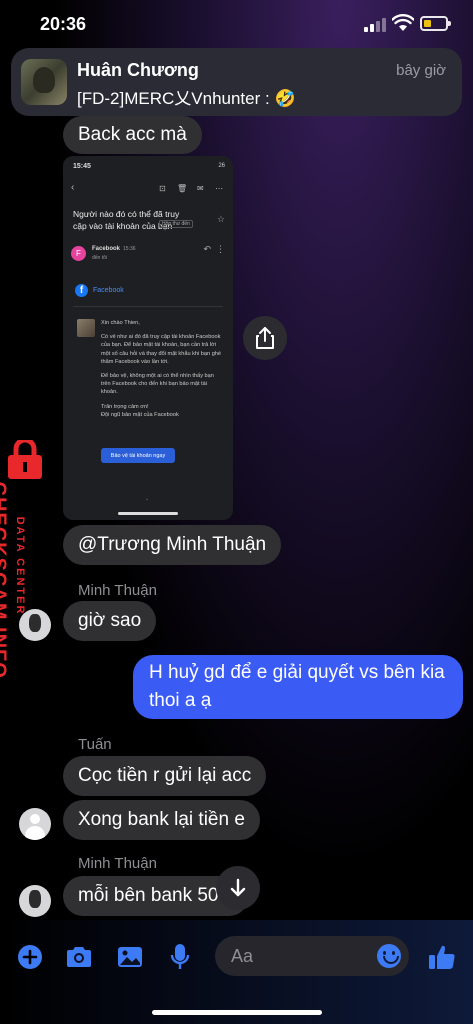 The width and height of the screenshot is (473, 1024). I want to click on message-bubble: Back acc mà, so click(132, 135).